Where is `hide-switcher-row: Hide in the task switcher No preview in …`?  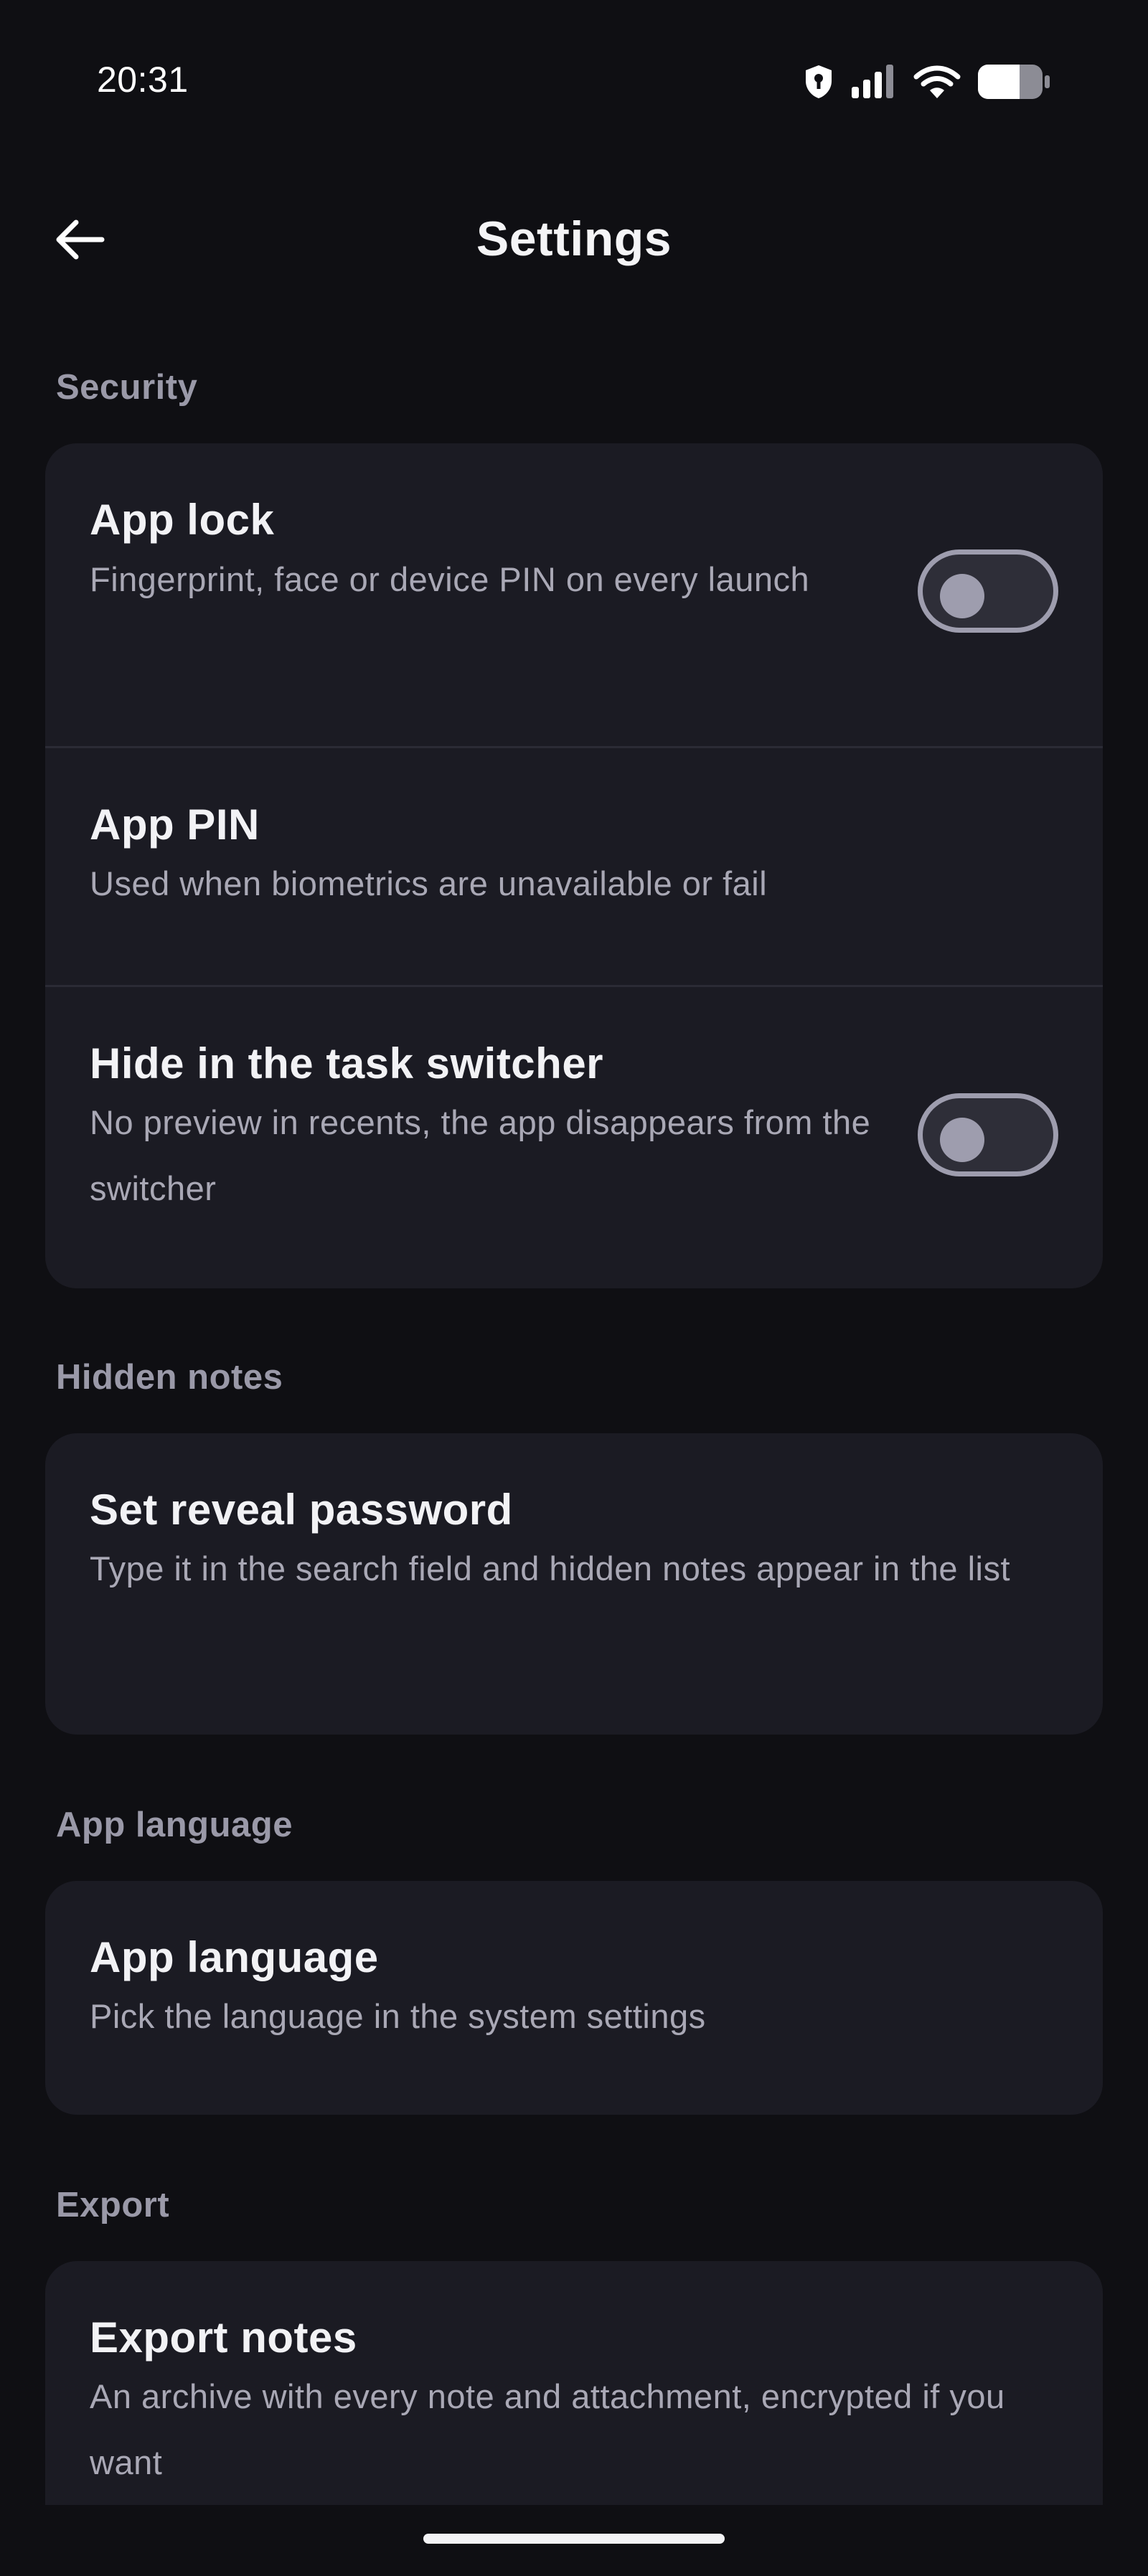
hide-switcher-row: Hide in the task switcher No preview in … is located at coordinates (574, 1136).